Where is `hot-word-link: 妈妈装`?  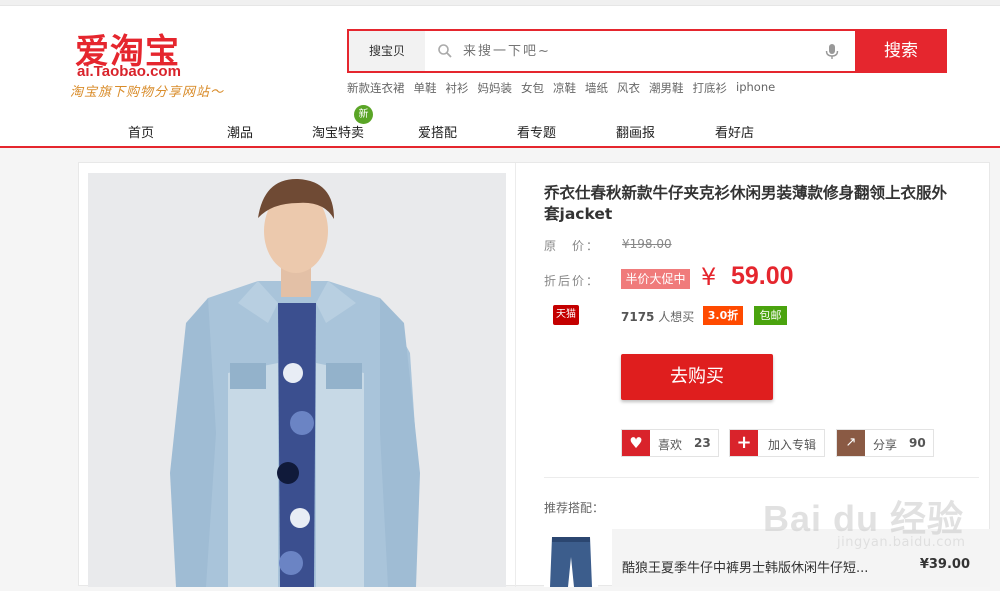
hot-word-link: 妈妈装 is located at coordinates (495, 88).